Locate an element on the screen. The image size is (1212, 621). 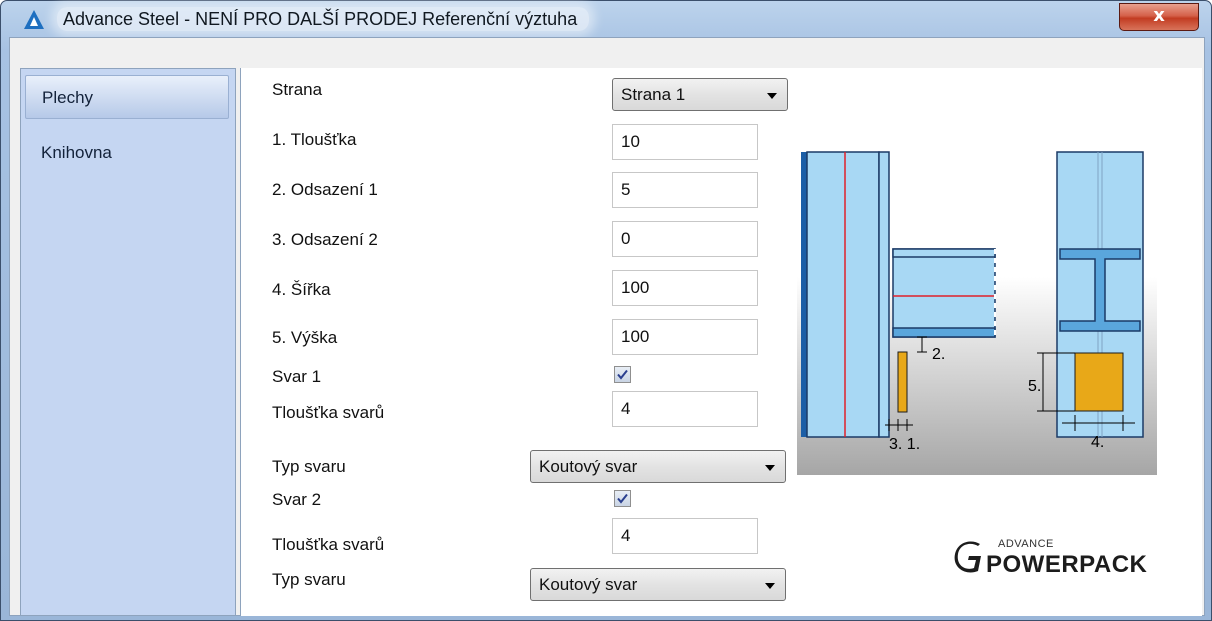
label-offset1: 2. is located at coordinates (938, 354).